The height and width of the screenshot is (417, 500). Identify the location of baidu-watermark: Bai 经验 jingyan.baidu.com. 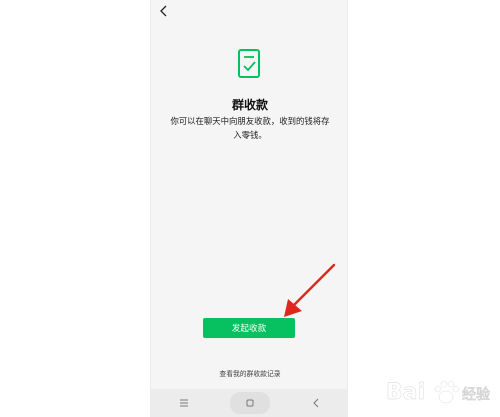
(438, 396).